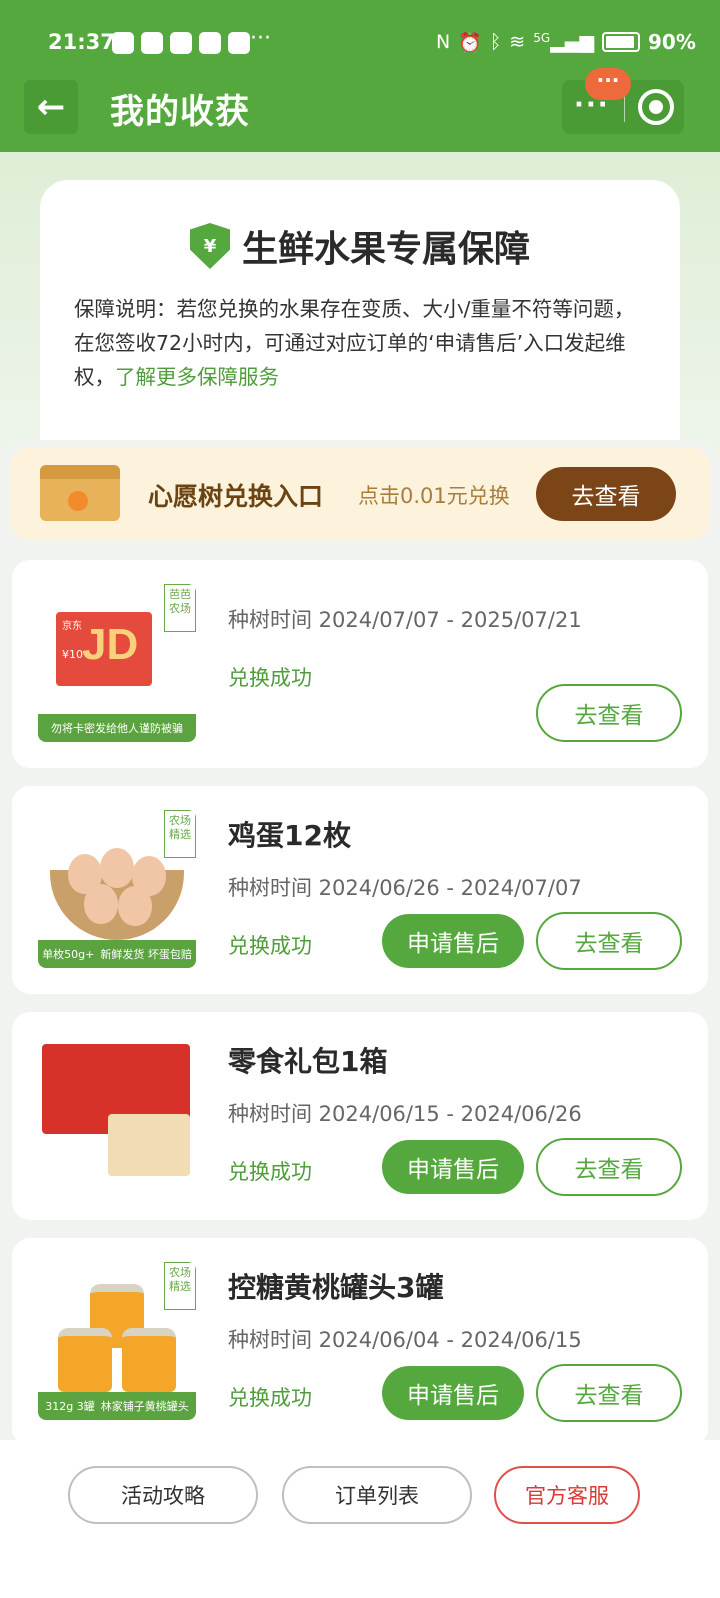 The height and width of the screenshot is (1598, 720). I want to click on status-more-icon: ···, so click(260, 38).